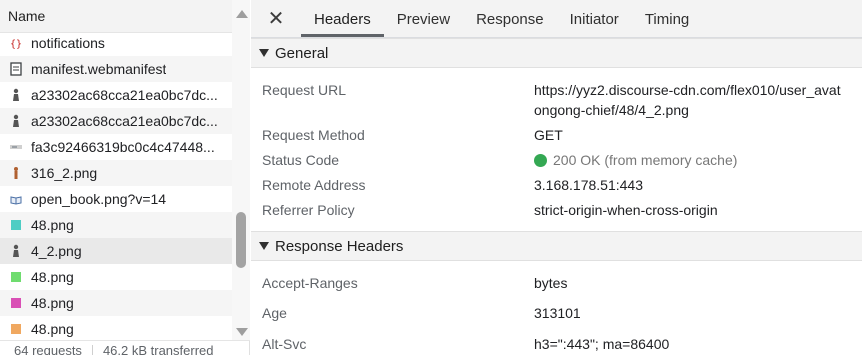 This screenshot has height=355, width=862. Describe the element at coordinates (56, 251) in the screenshot. I see `request-name: 4_2.png` at that location.